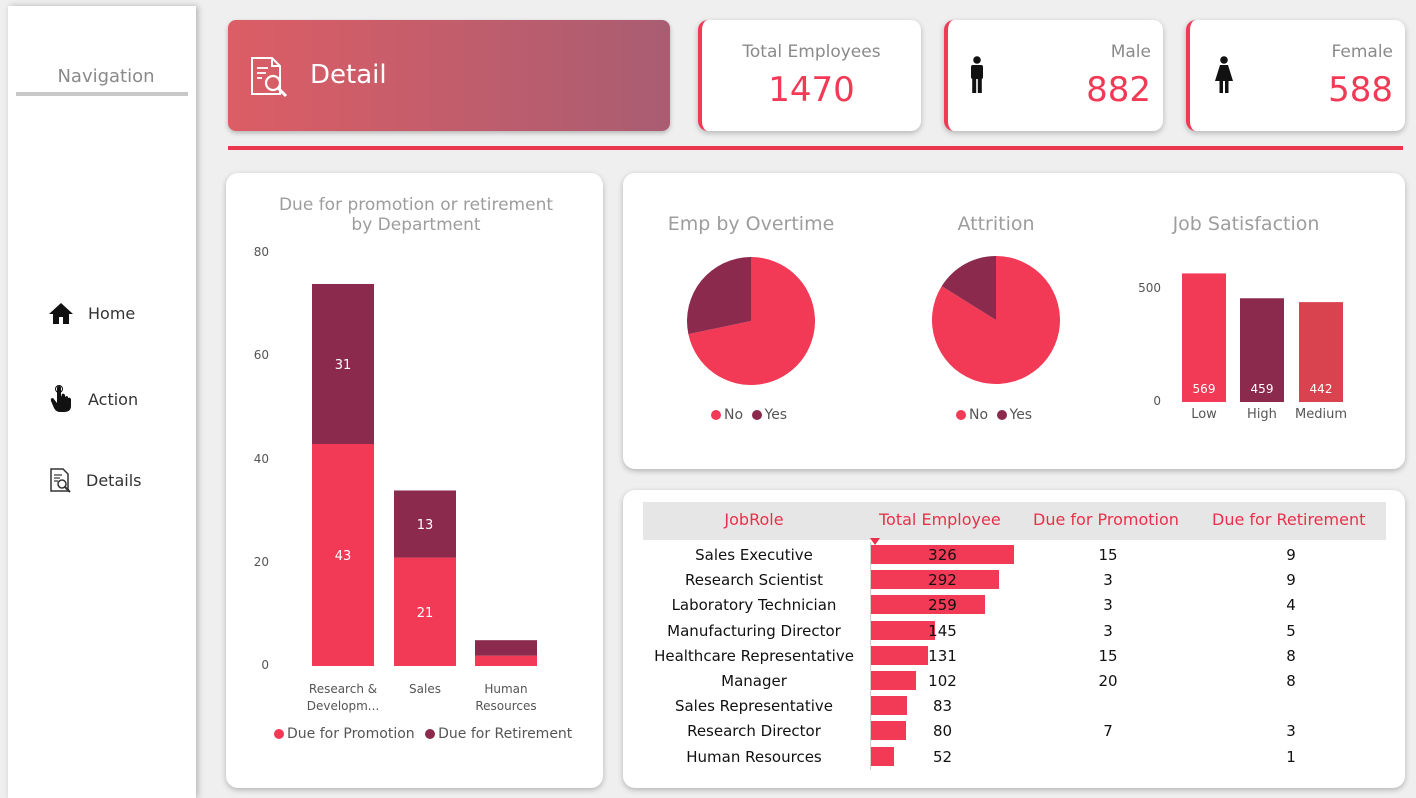 The height and width of the screenshot is (798, 1416). What do you see at coordinates (942, 706) in the screenshot?
I see `cell-total-employee: 83` at bounding box center [942, 706].